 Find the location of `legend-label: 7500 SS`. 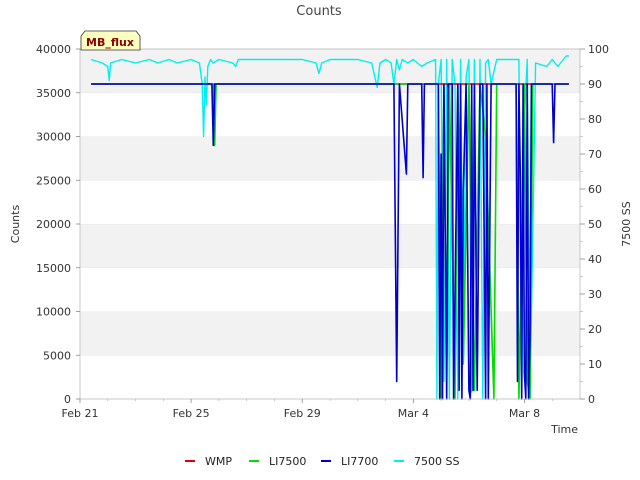

legend-label: 7500 SS is located at coordinates (436, 461).